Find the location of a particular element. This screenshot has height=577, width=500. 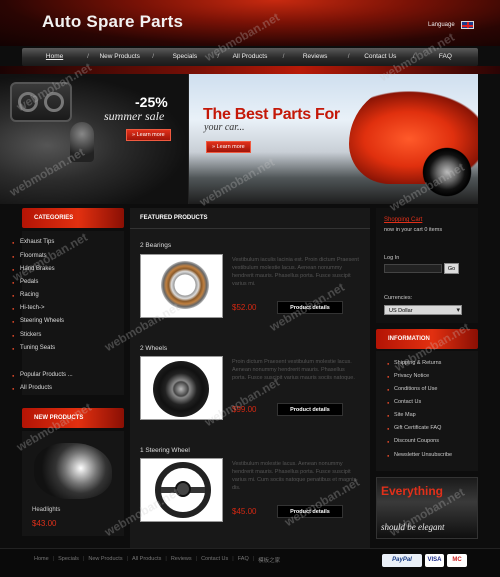

nav-faq: FAQ is located at coordinates (445, 57).